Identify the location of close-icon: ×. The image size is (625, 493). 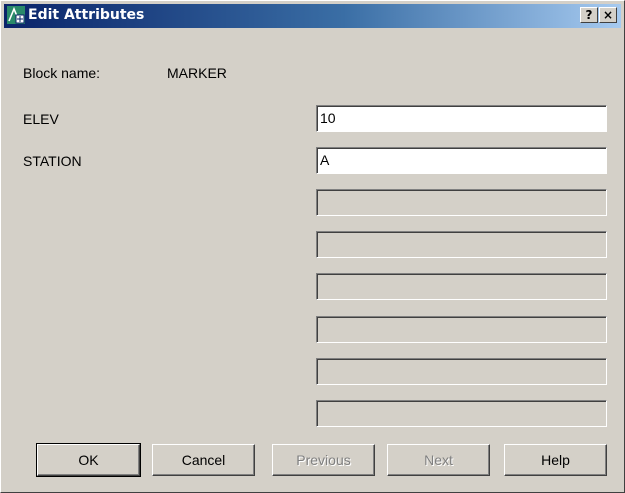
(608, 15).